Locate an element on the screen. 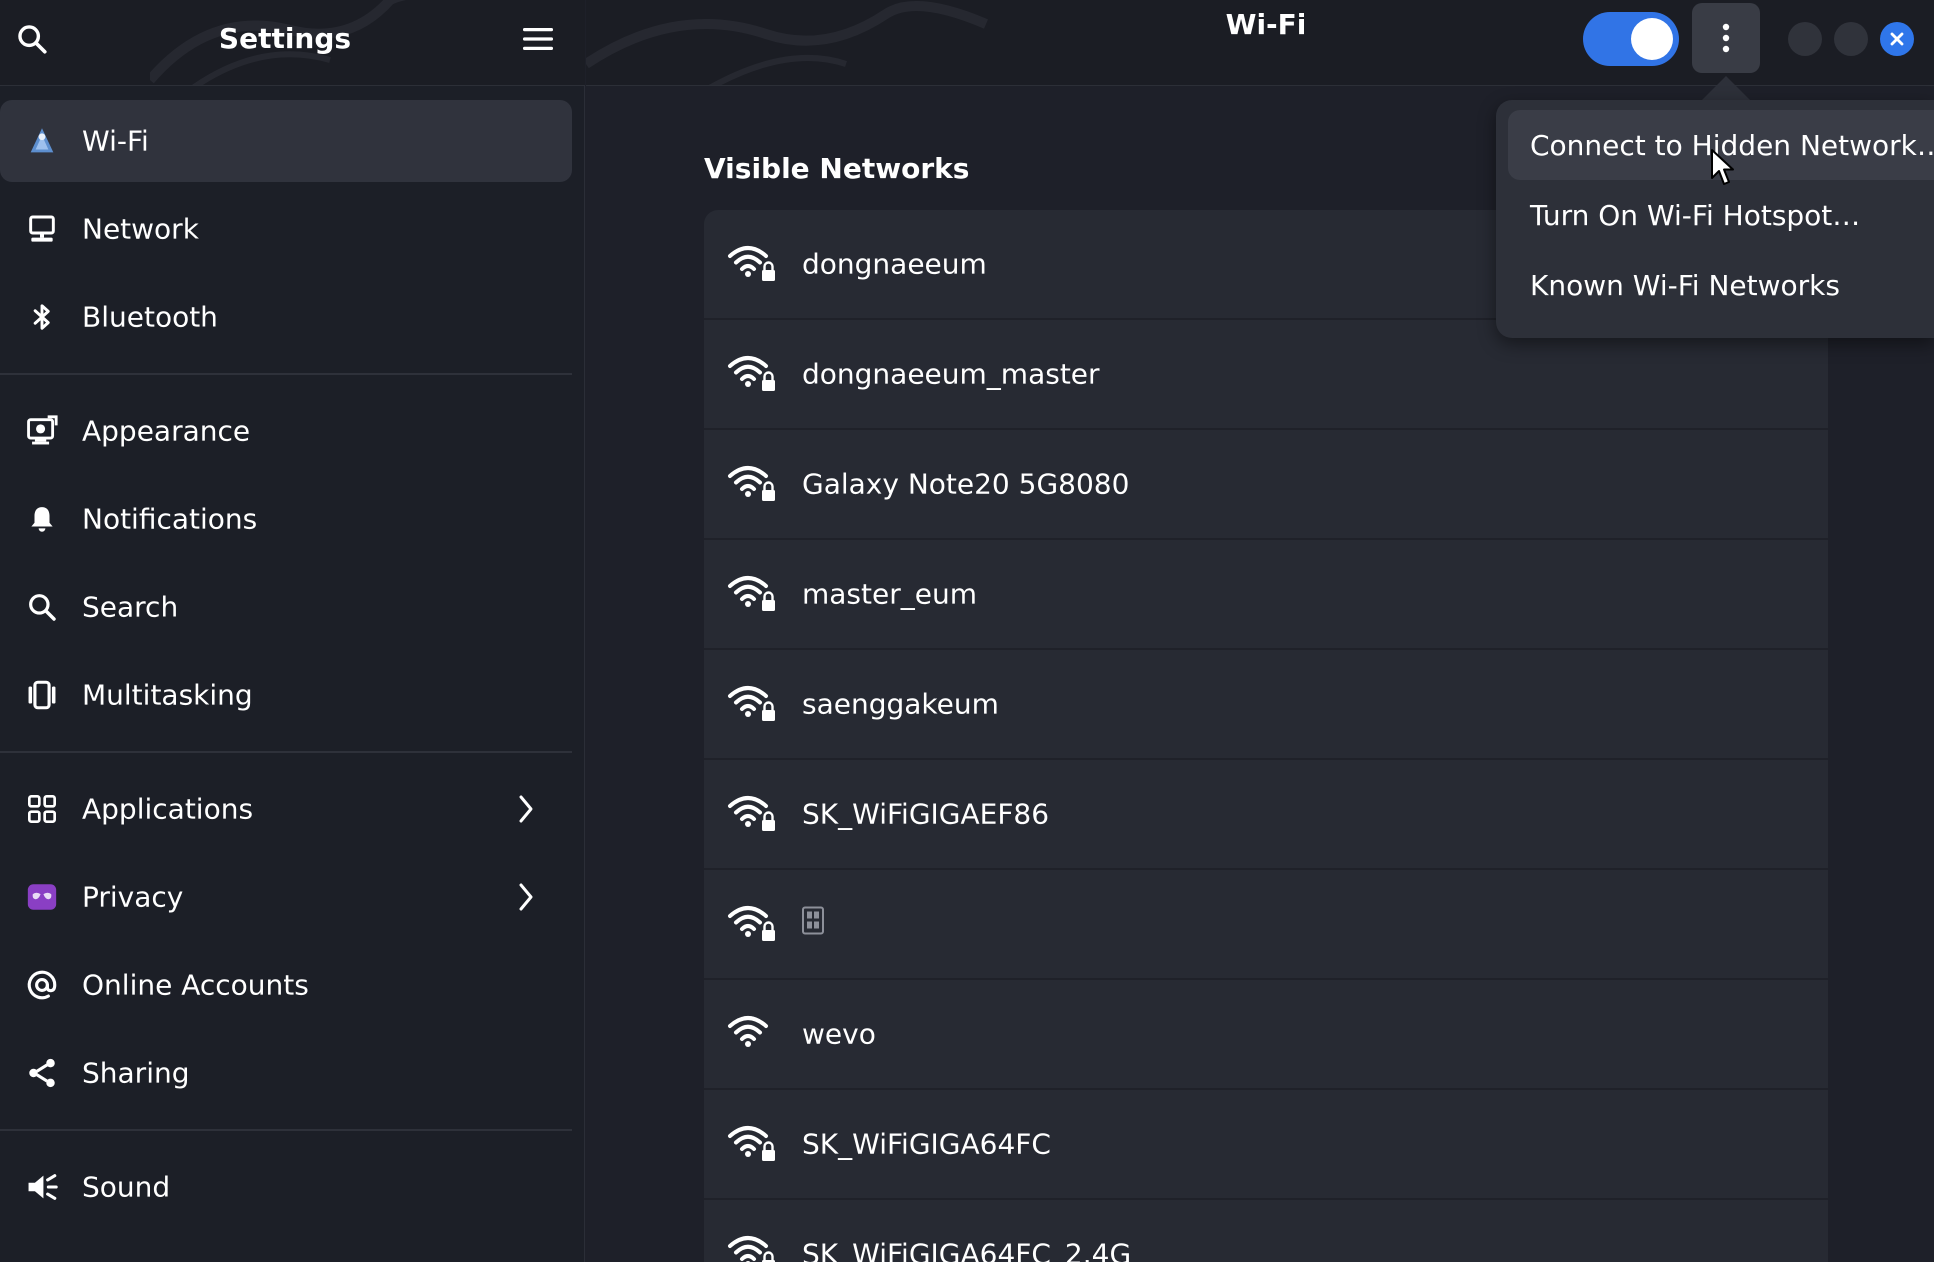  sidebar-item-privacy: Privacy is located at coordinates (286, 897).